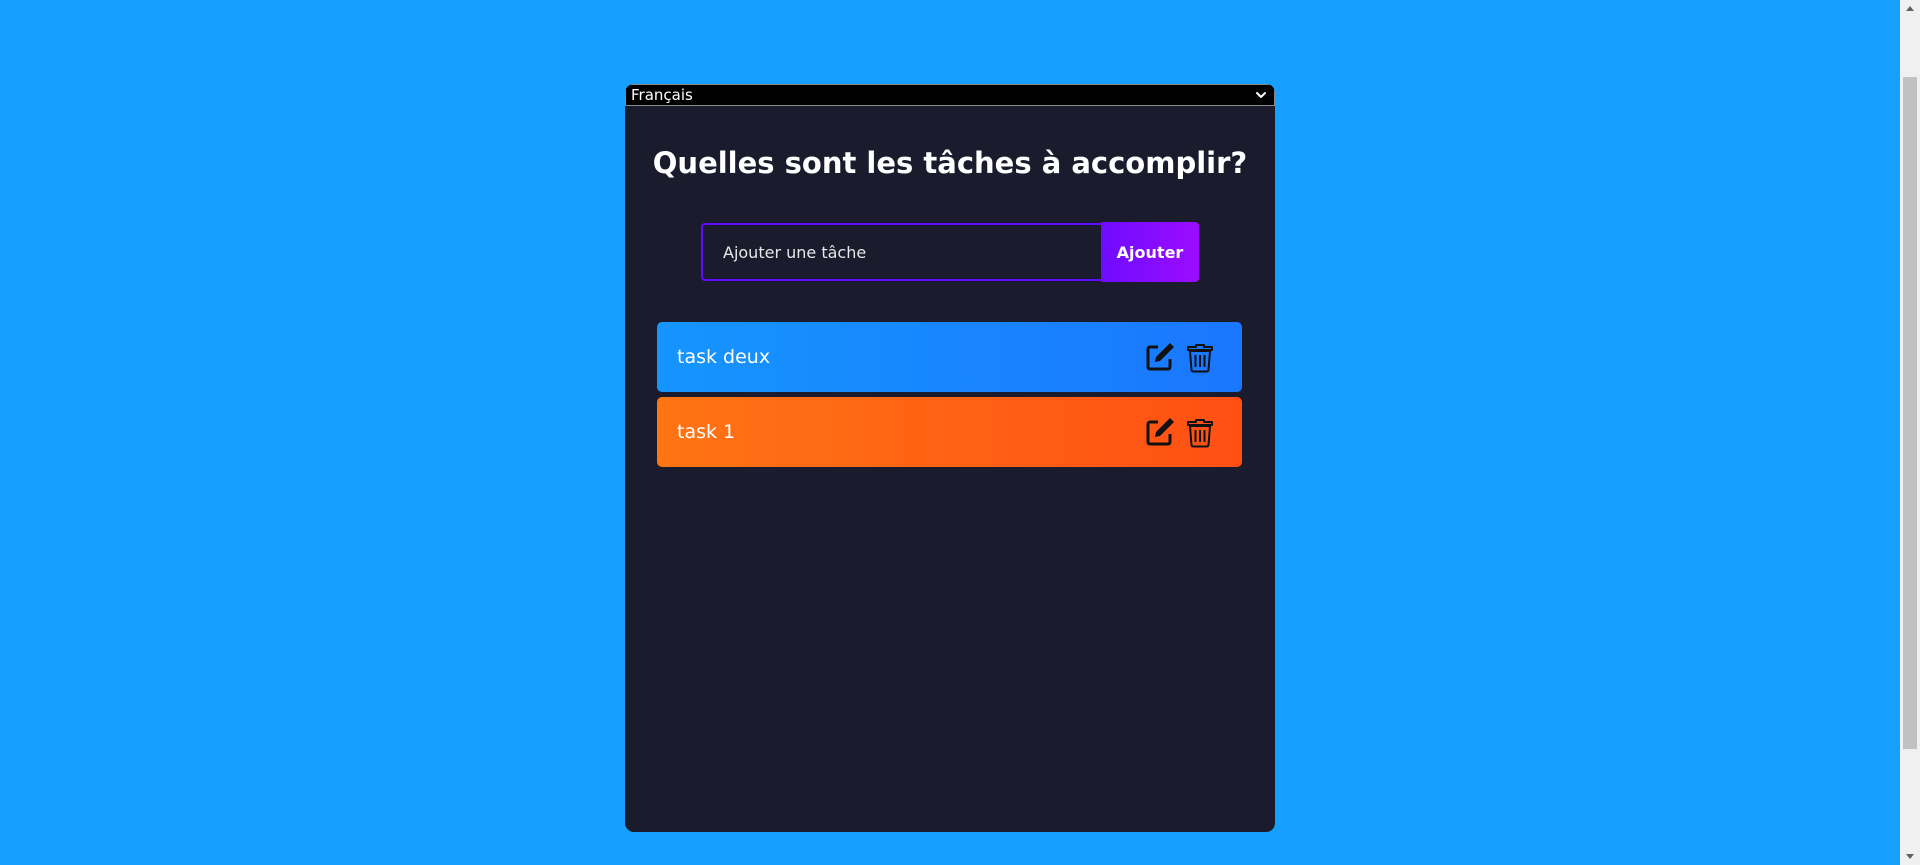 The image size is (1920, 865). I want to click on todo-row: task deux, so click(949, 357).